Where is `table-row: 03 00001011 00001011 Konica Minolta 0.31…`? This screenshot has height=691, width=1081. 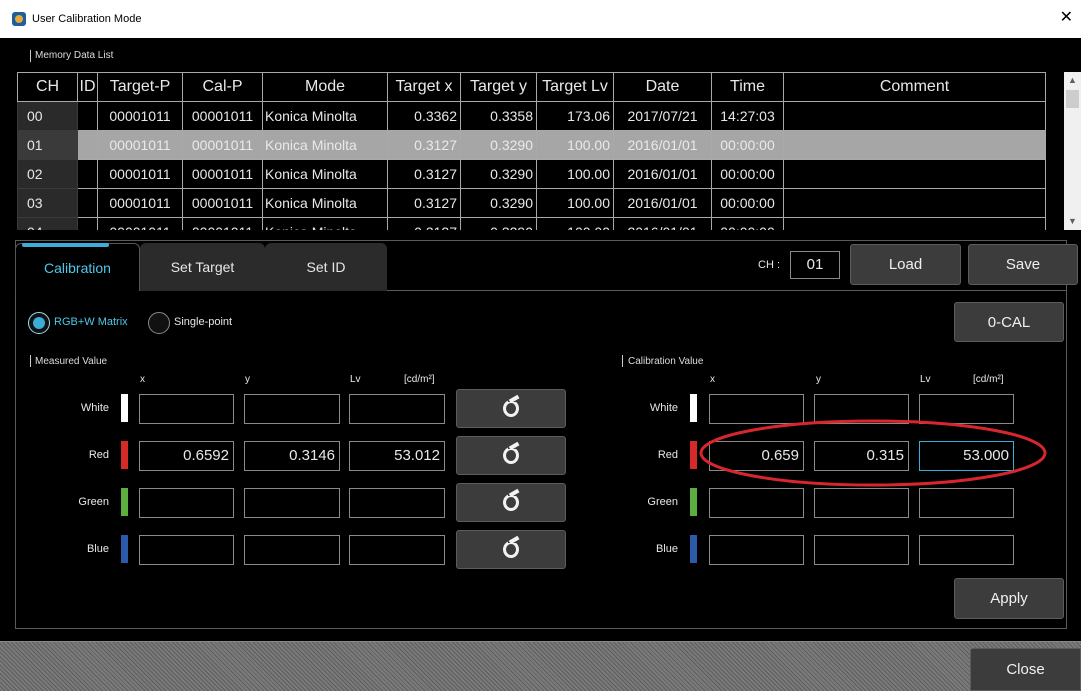 table-row: 03 00001011 00001011 Konica Minolta 0.31… is located at coordinates (531, 203).